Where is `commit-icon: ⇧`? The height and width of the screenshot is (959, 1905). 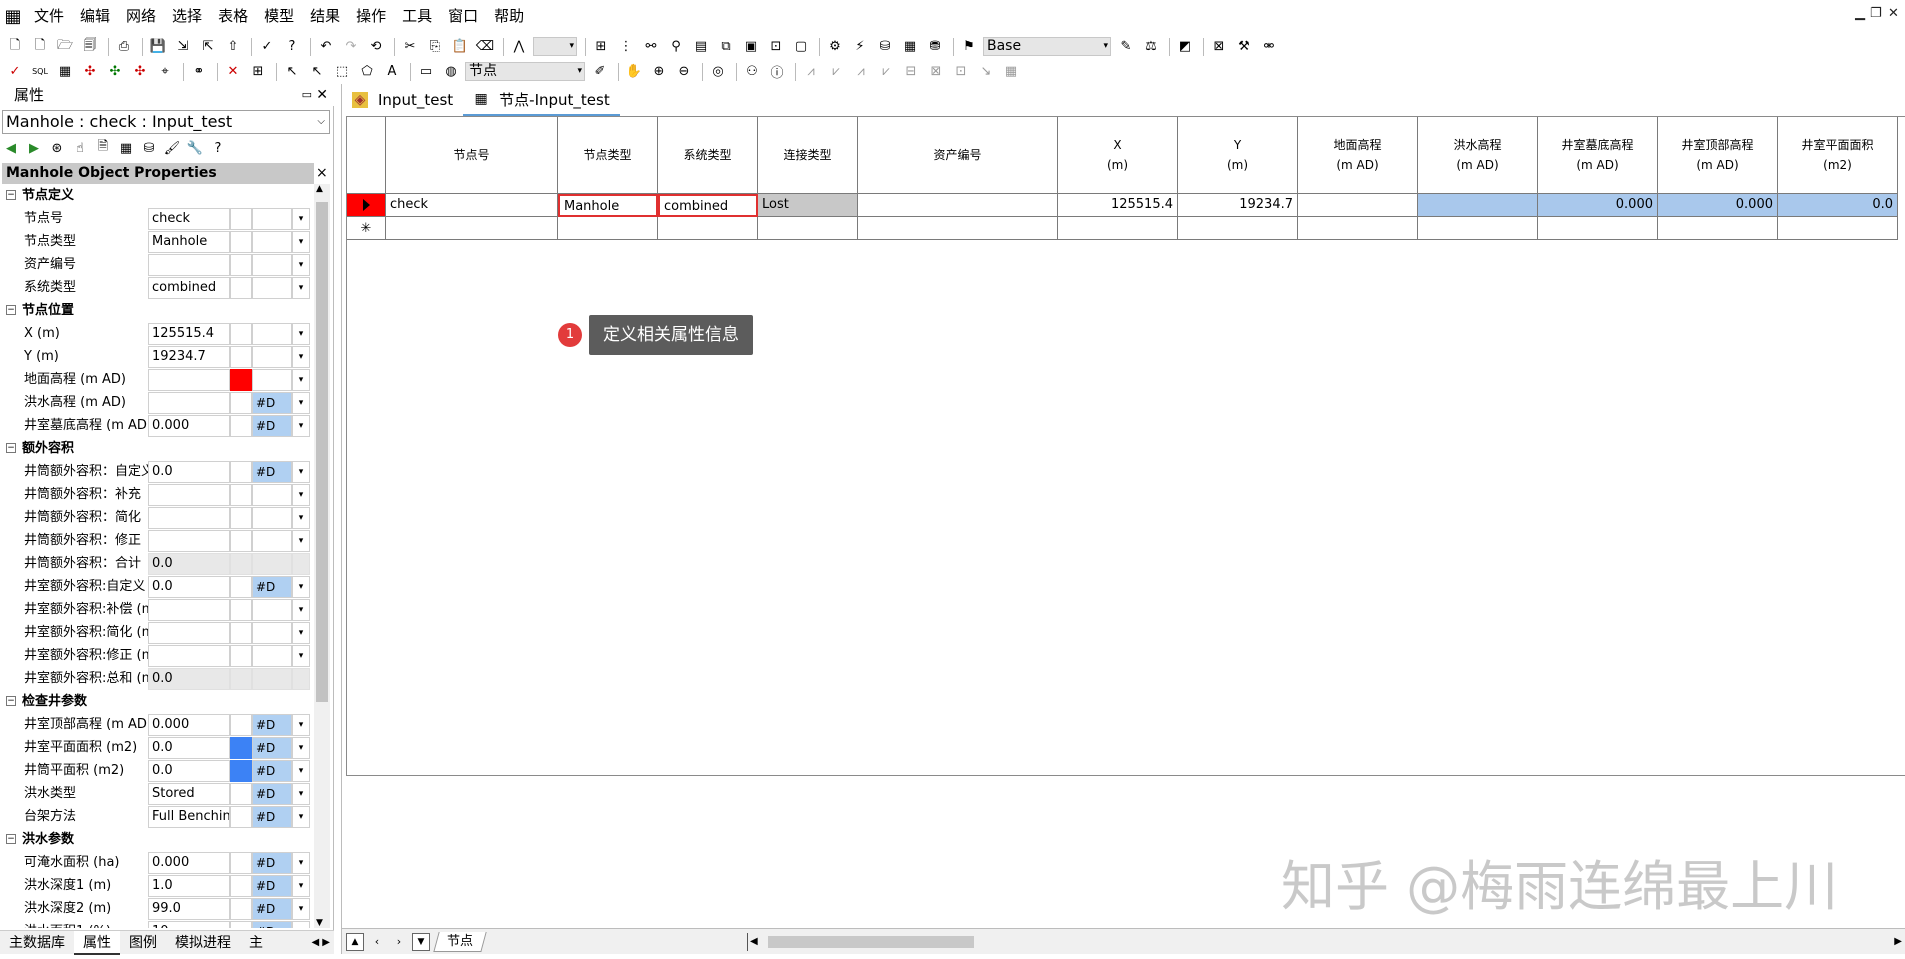 commit-icon: ⇧ is located at coordinates (233, 47).